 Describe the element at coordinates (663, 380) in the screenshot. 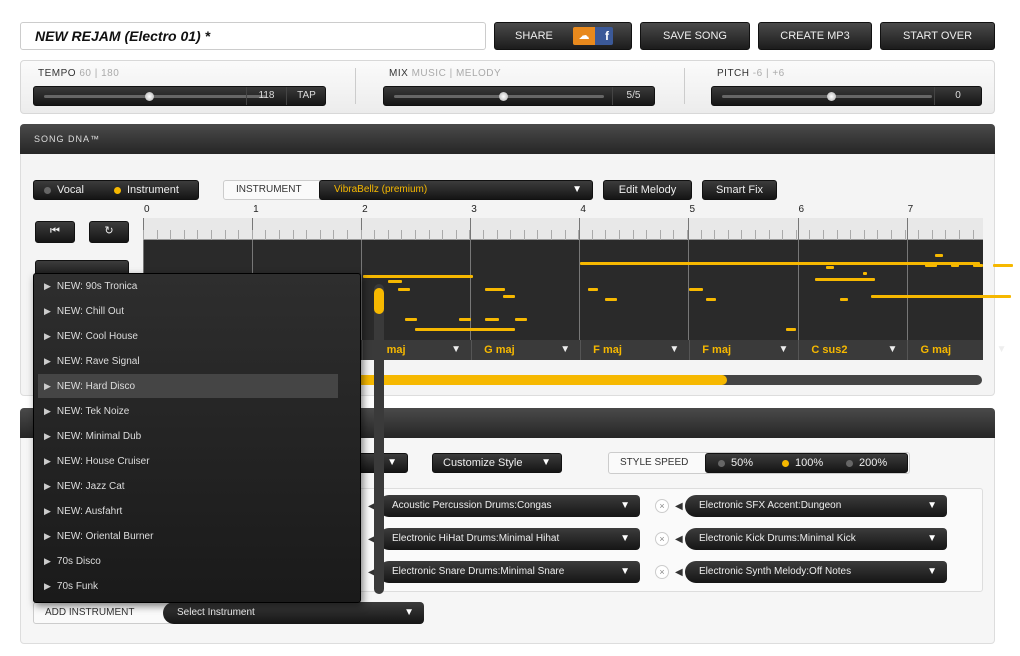

I see `playback-progress` at that location.